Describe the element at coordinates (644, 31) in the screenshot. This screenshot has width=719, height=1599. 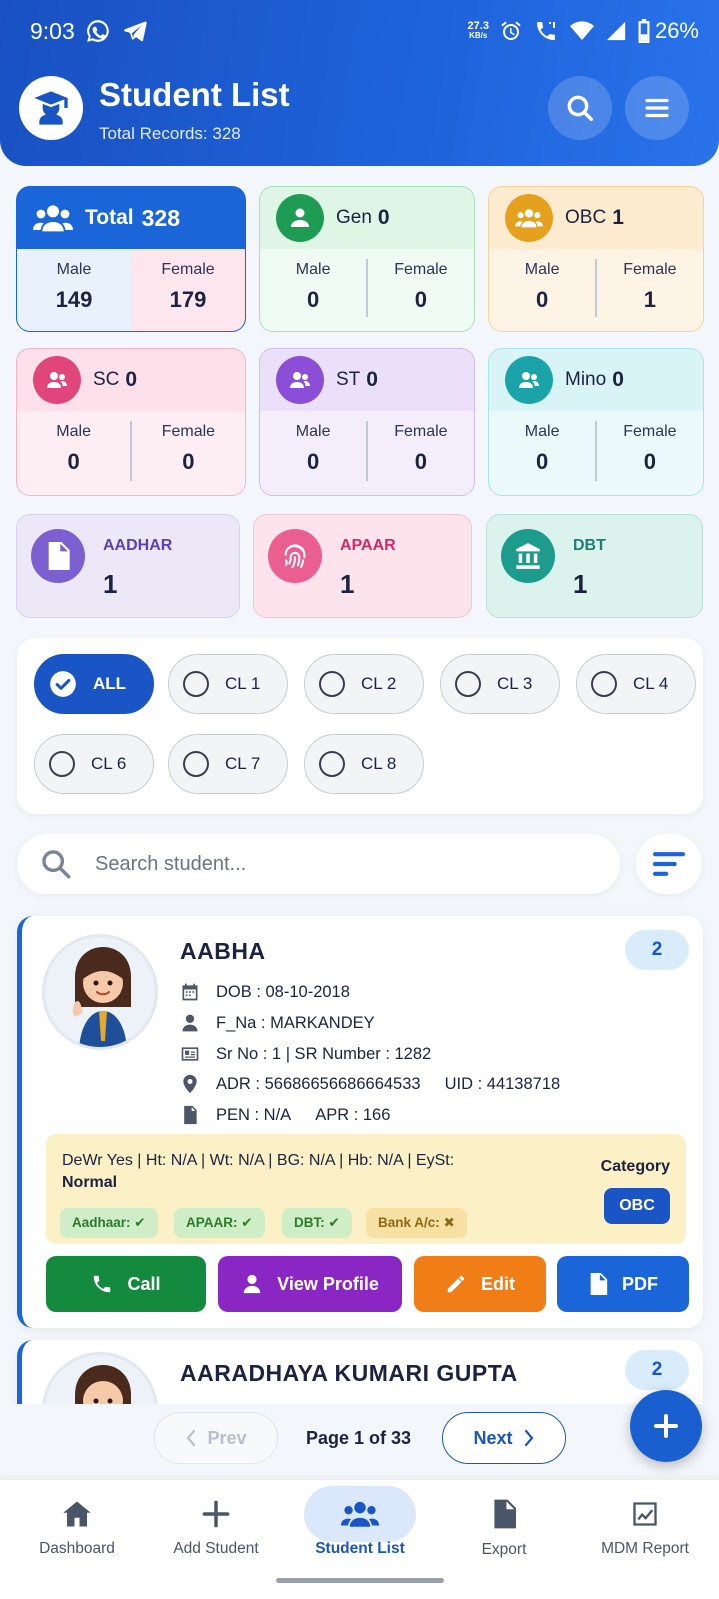
I see `battery-icon` at that location.